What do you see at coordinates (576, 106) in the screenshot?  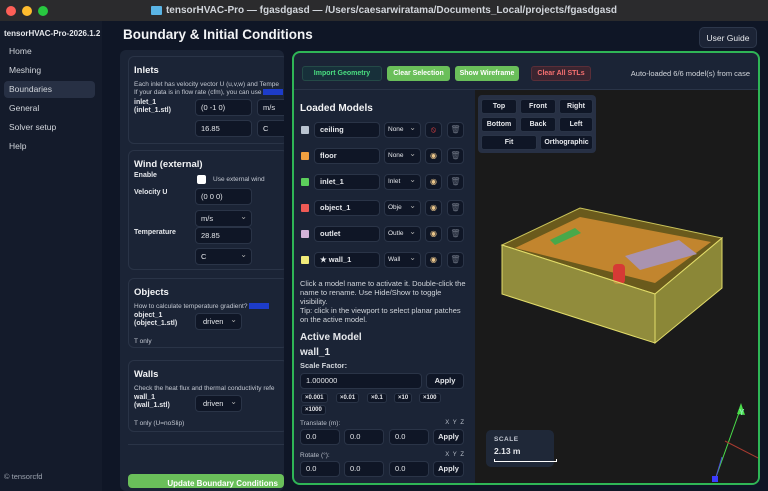 I see `view-right-button: Right` at bounding box center [576, 106].